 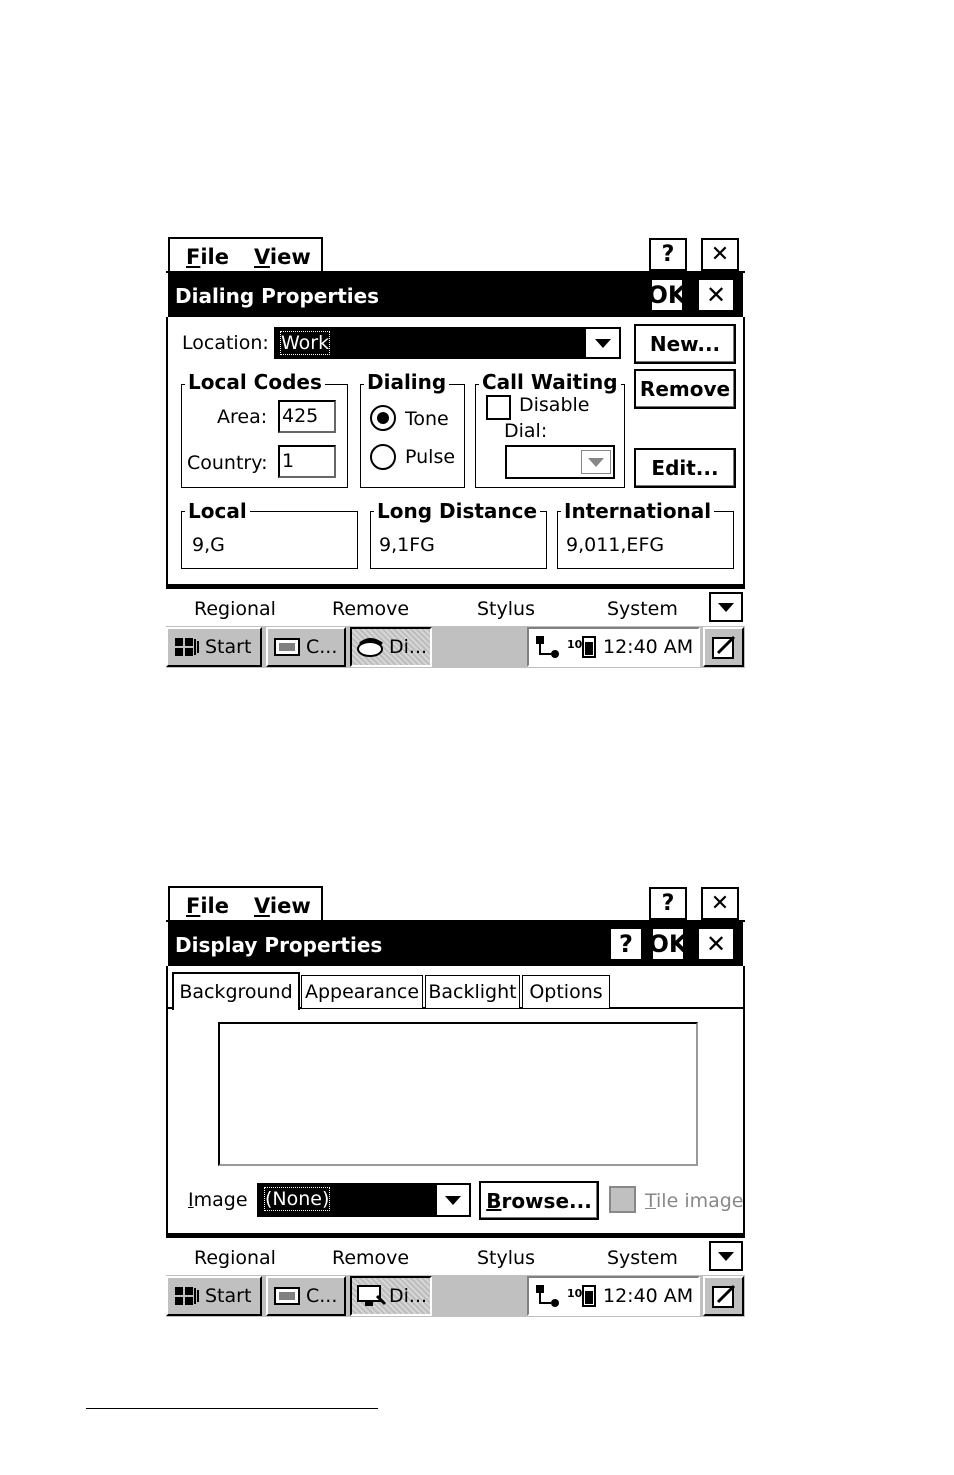 I want to click on image-select: (None), so click(x=346, y=1200).